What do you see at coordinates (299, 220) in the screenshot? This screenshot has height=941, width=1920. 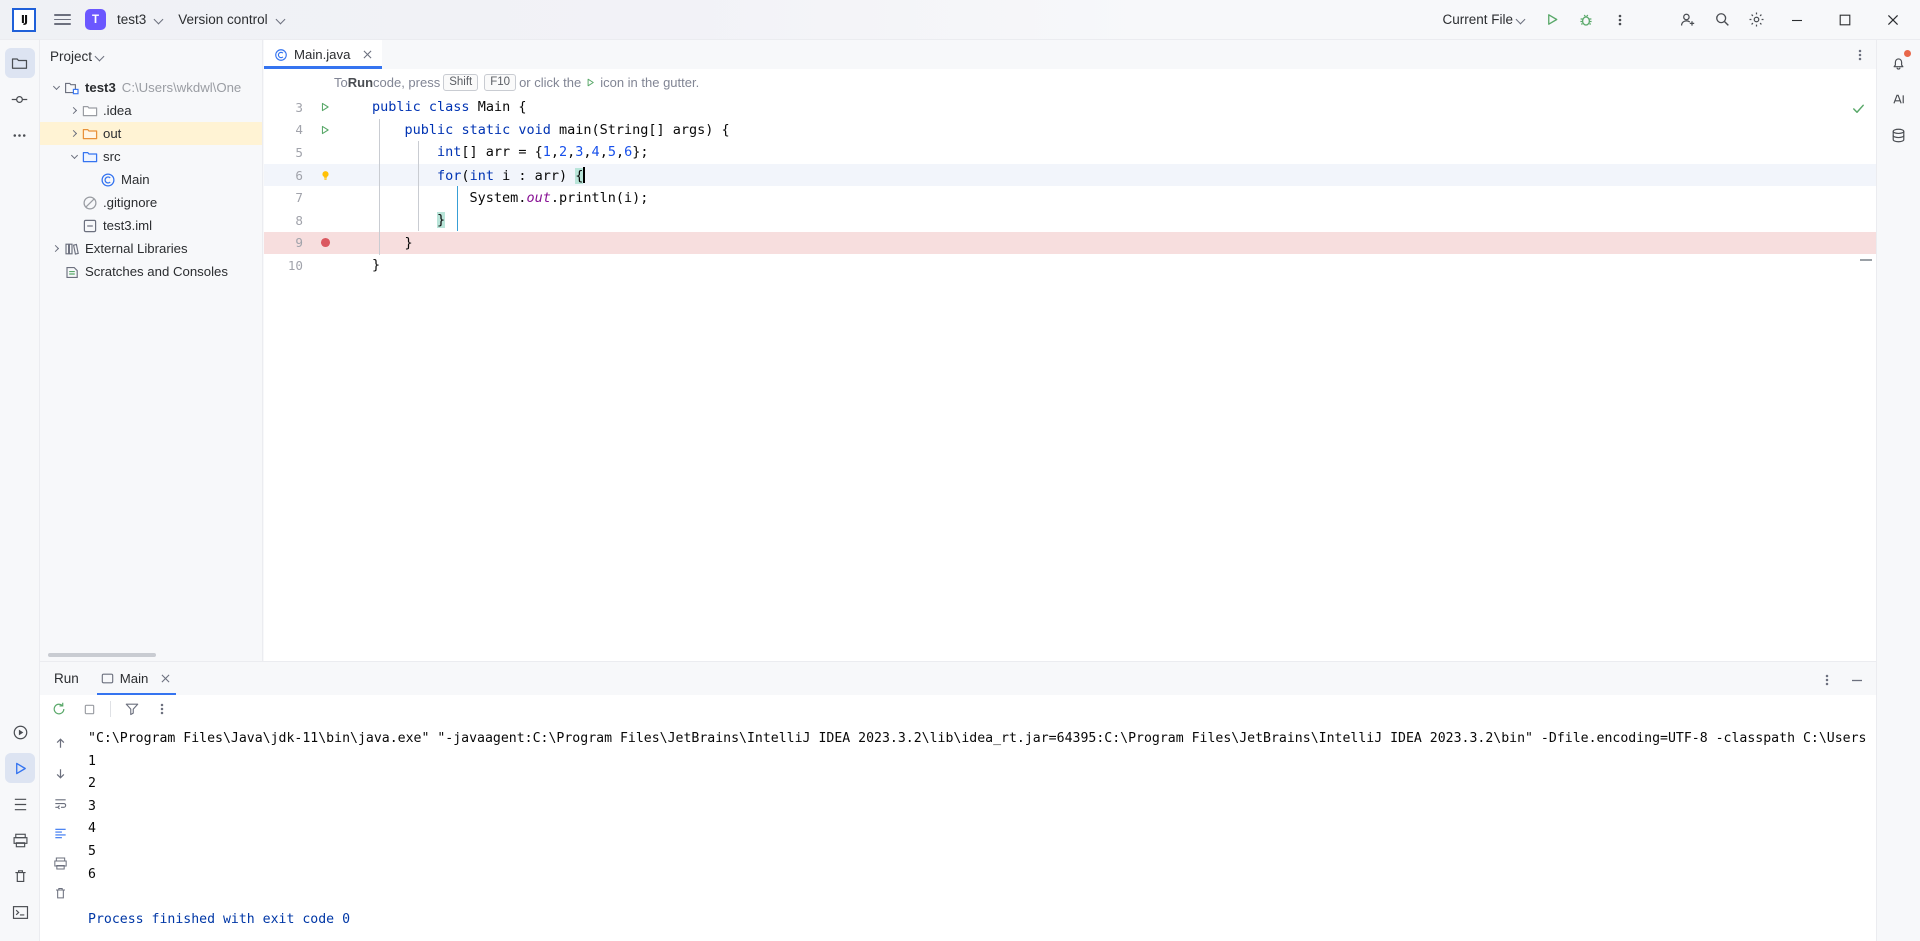 I see `line-number: 8` at bounding box center [299, 220].